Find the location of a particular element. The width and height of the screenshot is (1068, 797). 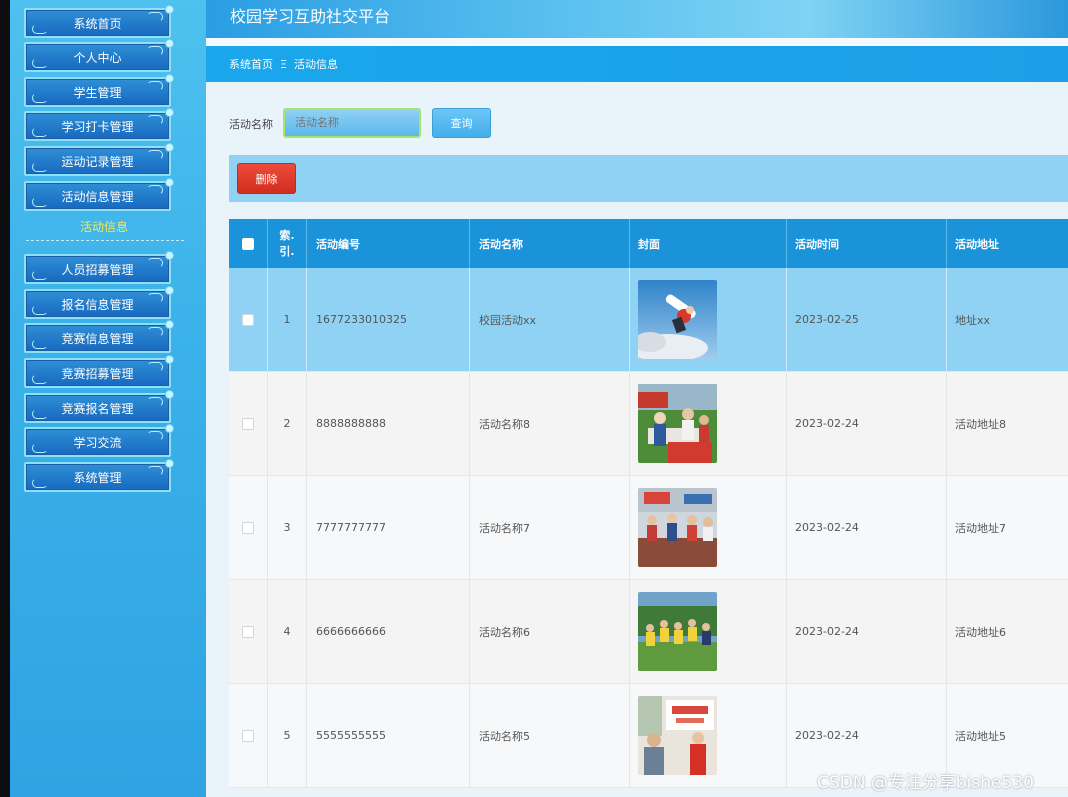

table-header: 索. 引. 活动编号 活动名称 封面 活动时间 活动地址 is located at coordinates (648, 243).